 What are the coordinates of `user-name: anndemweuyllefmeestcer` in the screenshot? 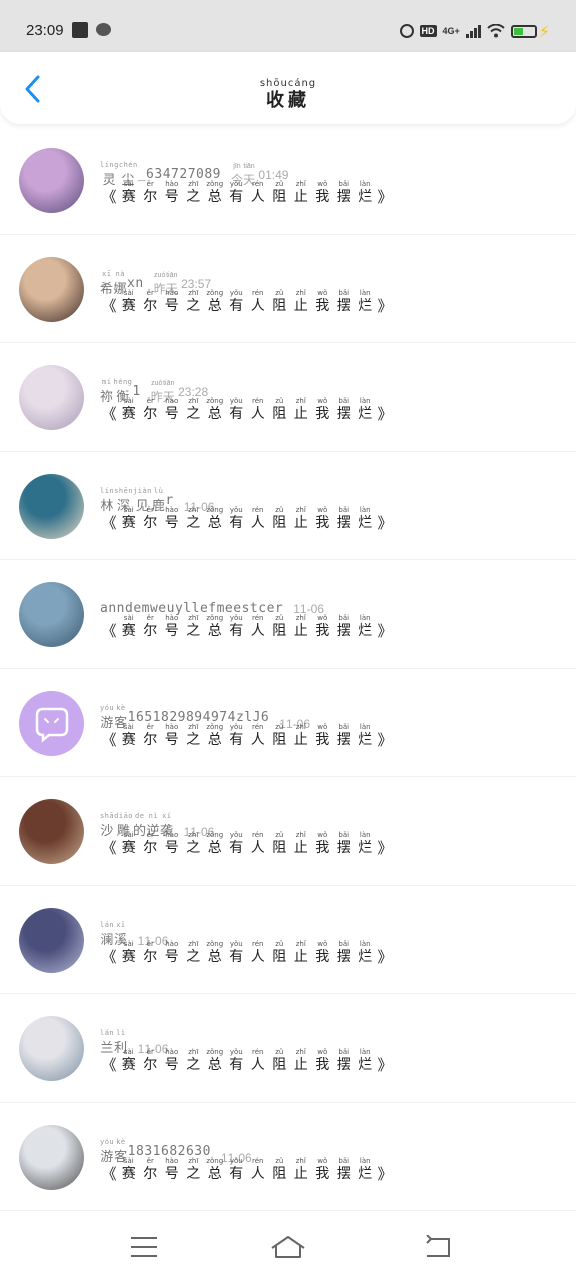 It's located at (192, 608).